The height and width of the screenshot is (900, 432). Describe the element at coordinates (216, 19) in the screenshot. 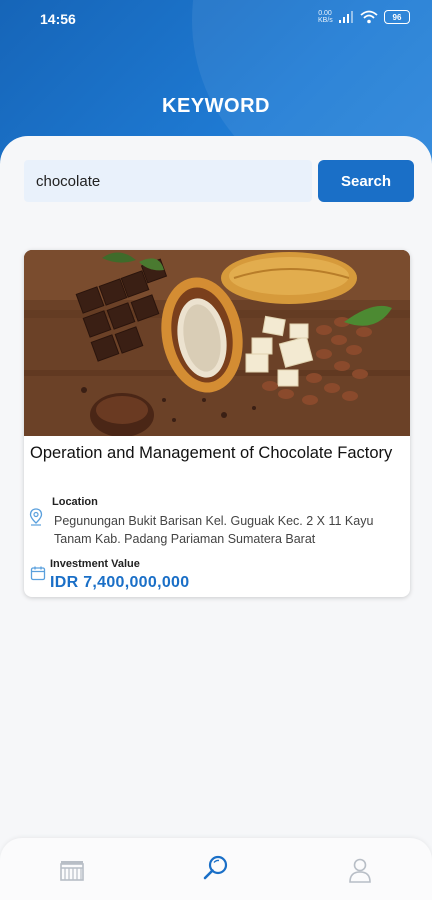

I see `status-bar: 14:56 0.00 KB/s 96` at that location.